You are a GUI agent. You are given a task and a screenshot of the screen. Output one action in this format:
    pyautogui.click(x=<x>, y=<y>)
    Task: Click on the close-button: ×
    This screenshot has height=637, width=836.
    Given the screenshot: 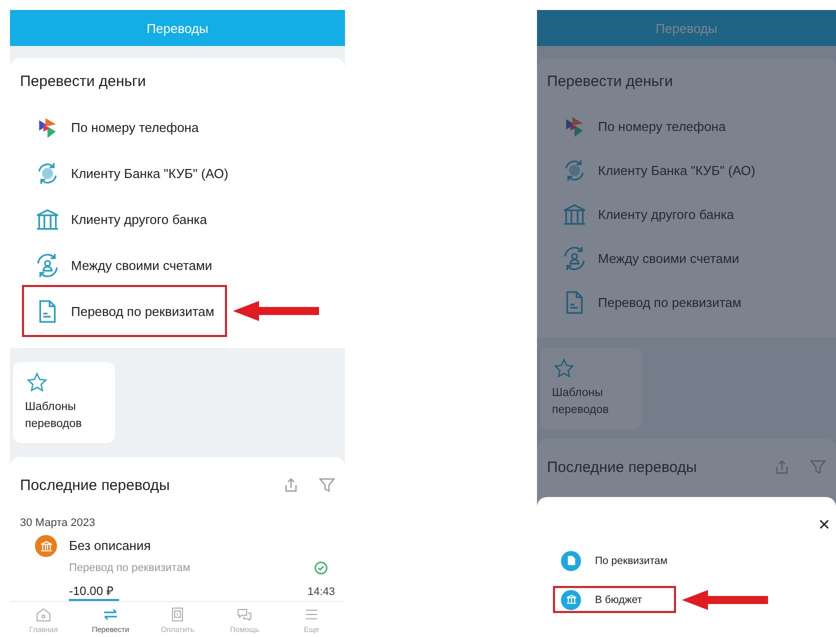 What is the action you would take?
    pyautogui.click(x=824, y=525)
    